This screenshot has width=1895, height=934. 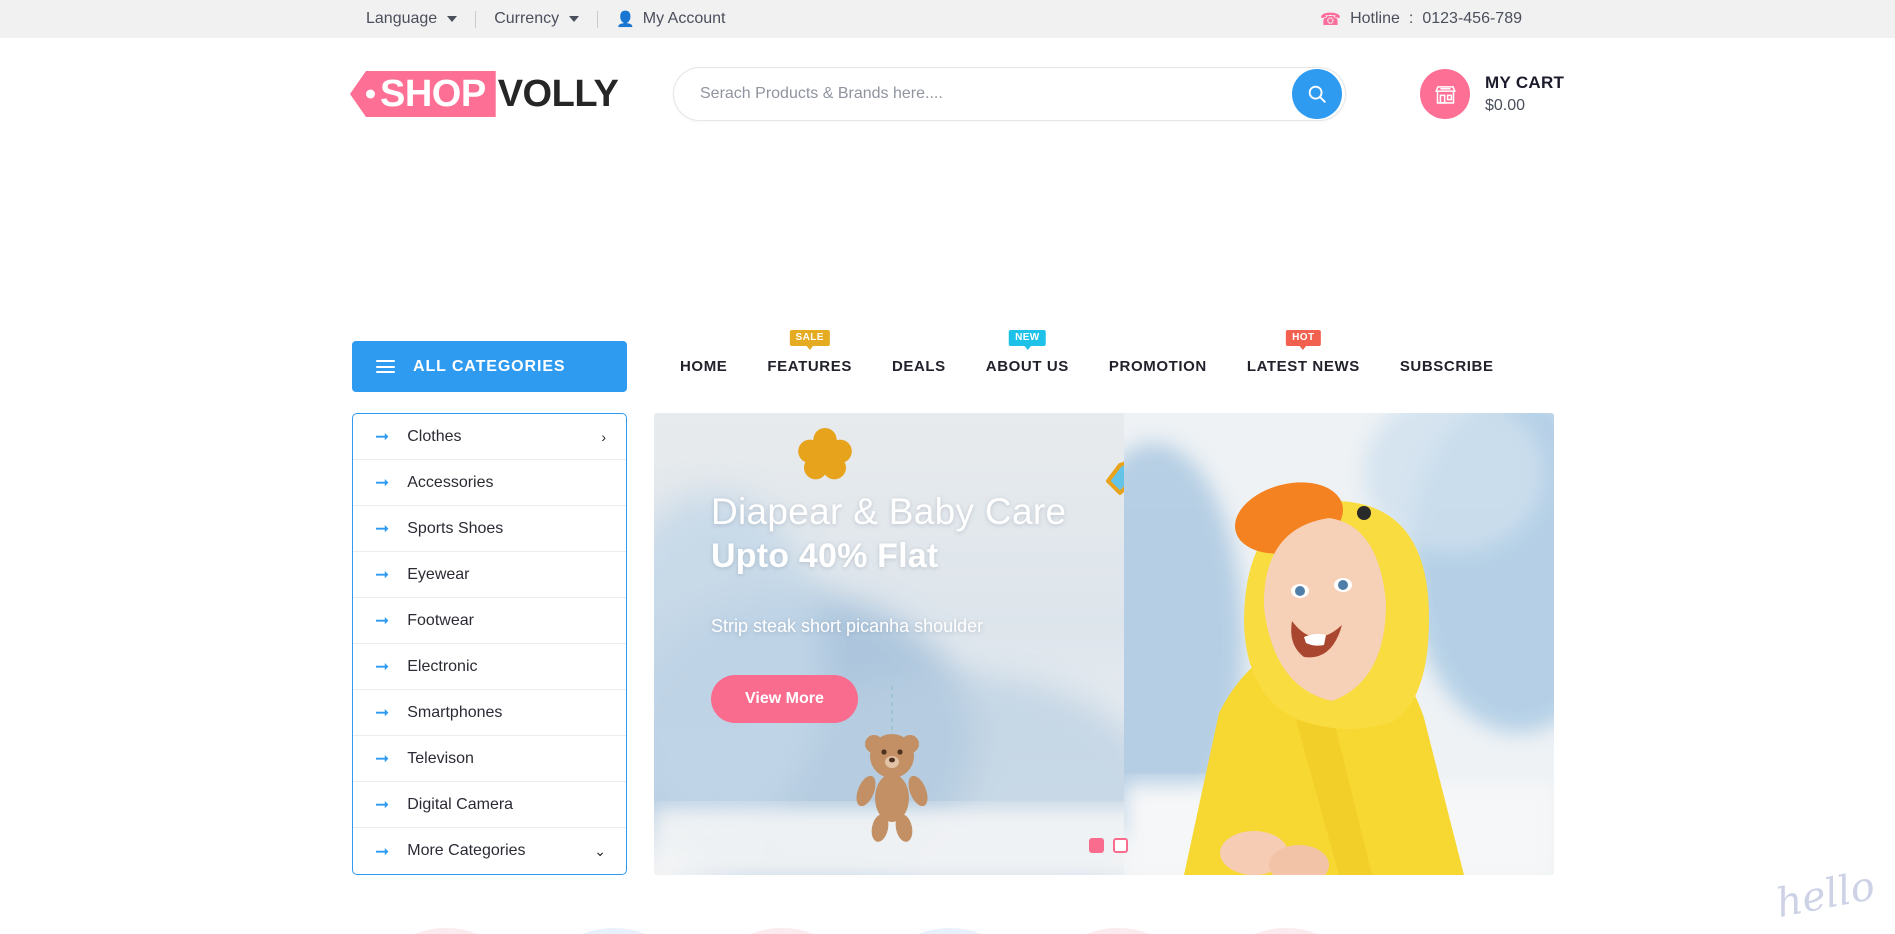 I want to click on cart-widget: MY CART $0.00, so click(x=1492, y=94).